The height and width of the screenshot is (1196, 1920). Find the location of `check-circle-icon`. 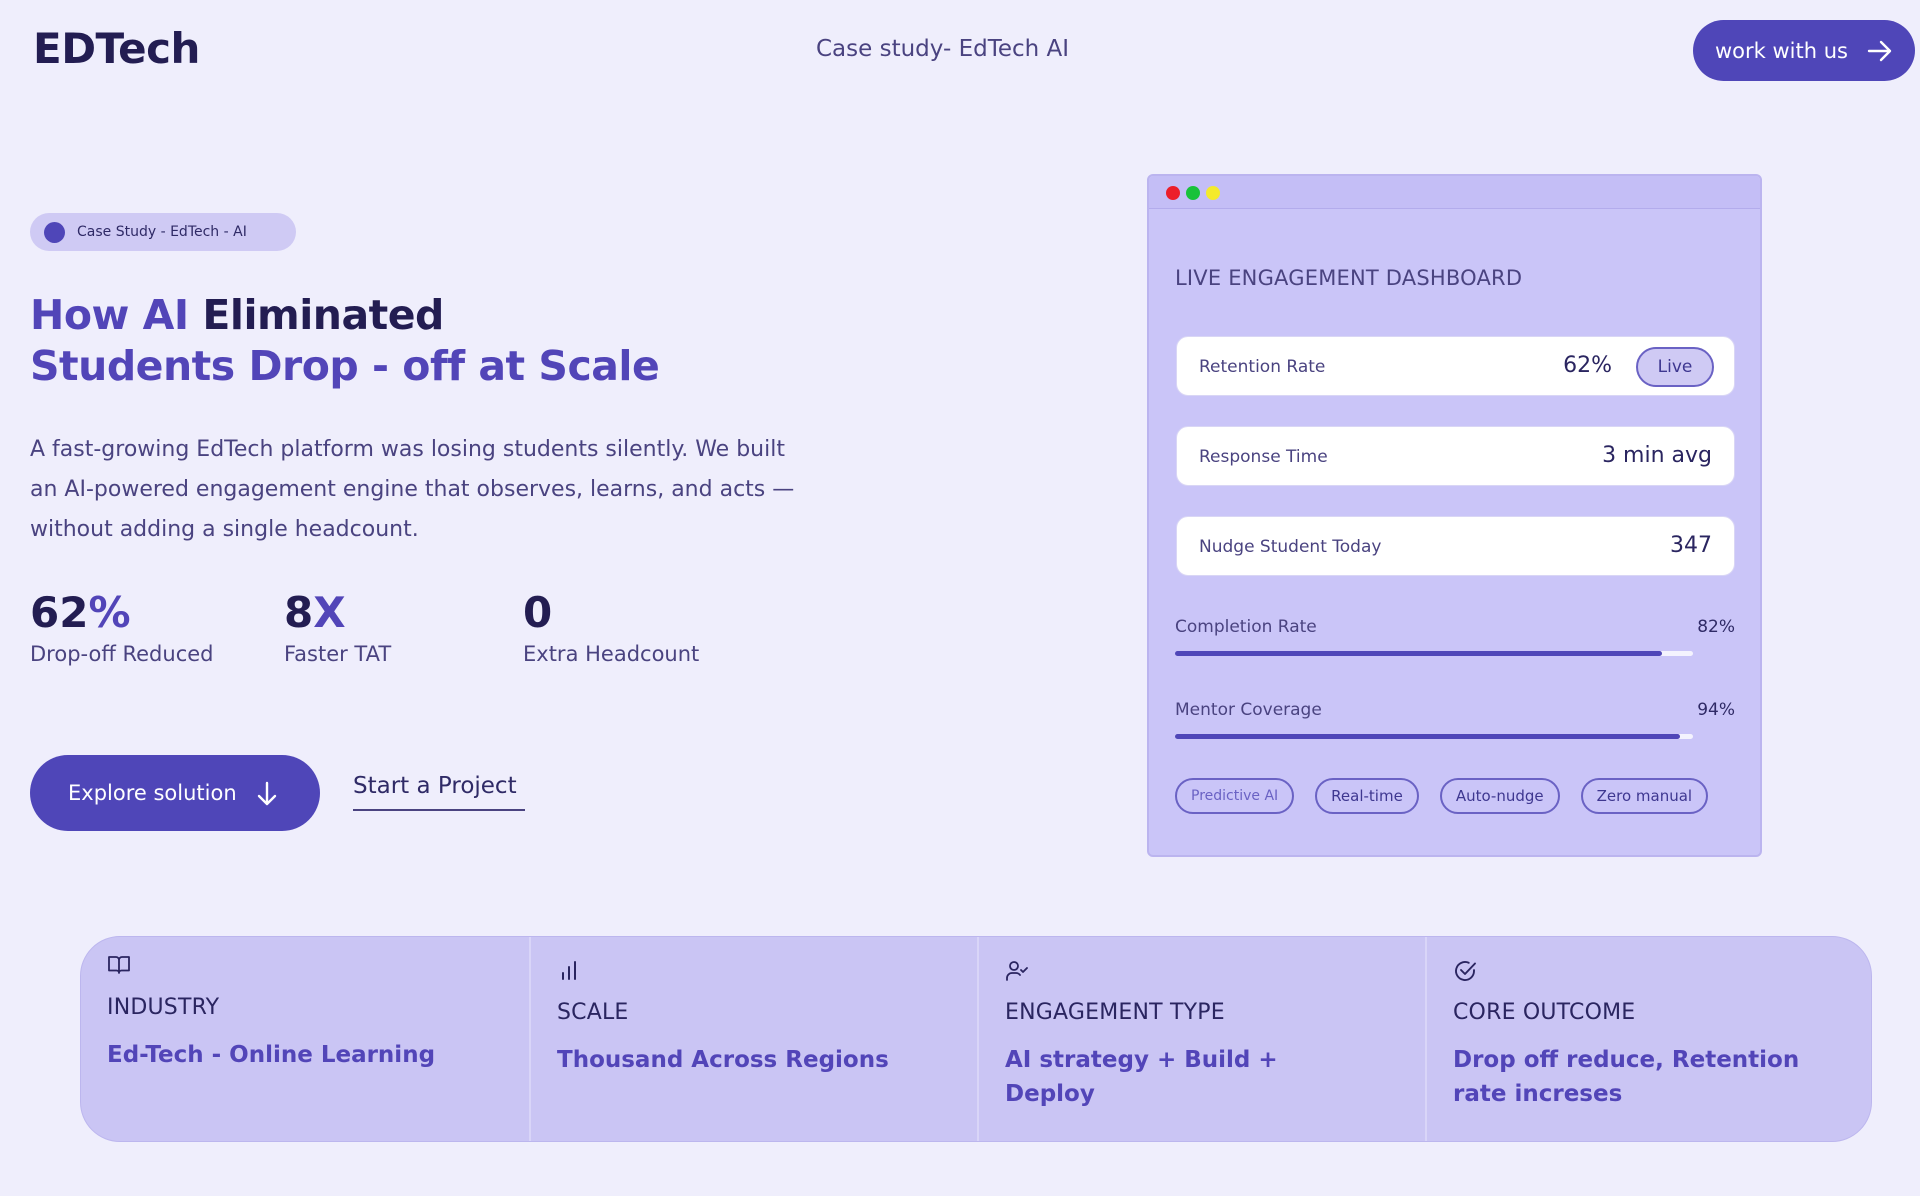

check-circle-icon is located at coordinates (1465, 971).